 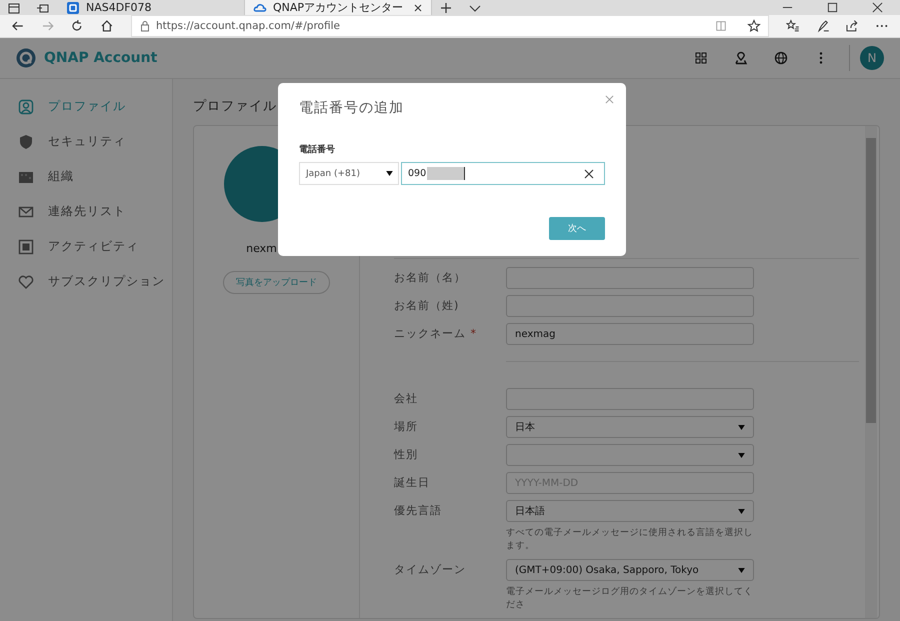 What do you see at coordinates (86, 176) in the screenshot?
I see `sidebar-item: 組織` at bounding box center [86, 176].